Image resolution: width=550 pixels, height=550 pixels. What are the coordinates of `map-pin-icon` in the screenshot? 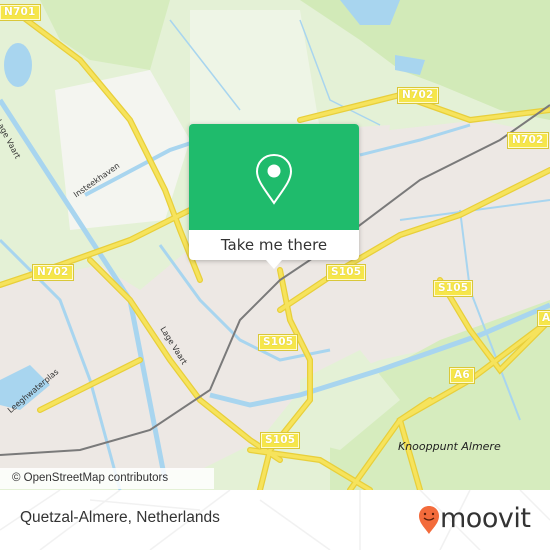 It's located at (274, 179).